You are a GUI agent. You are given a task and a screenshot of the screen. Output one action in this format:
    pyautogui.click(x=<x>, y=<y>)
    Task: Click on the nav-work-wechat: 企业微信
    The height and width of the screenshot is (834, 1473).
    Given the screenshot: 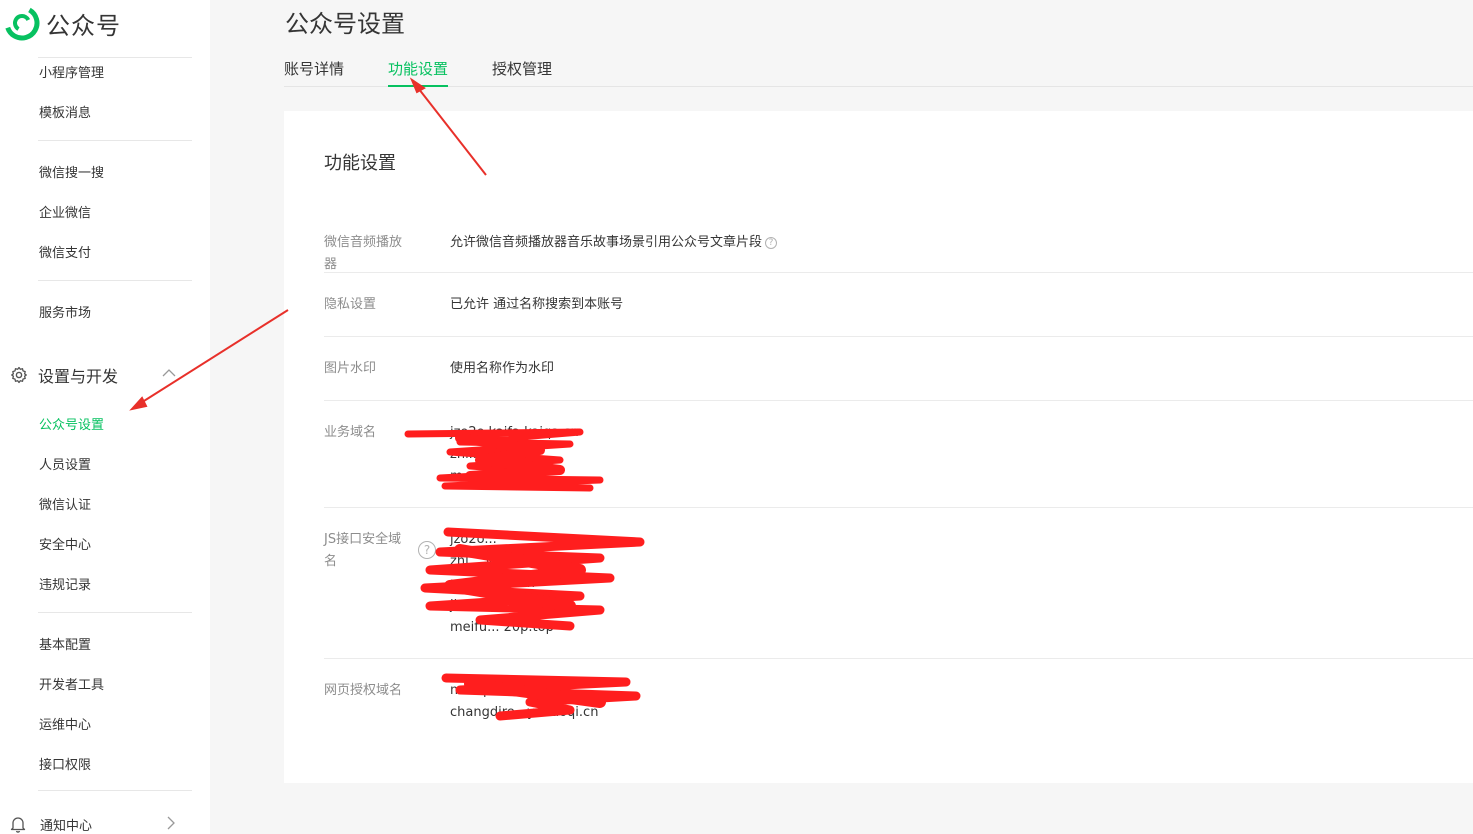 What is the action you would take?
    pyautogui.click(x=65, y=211)
    